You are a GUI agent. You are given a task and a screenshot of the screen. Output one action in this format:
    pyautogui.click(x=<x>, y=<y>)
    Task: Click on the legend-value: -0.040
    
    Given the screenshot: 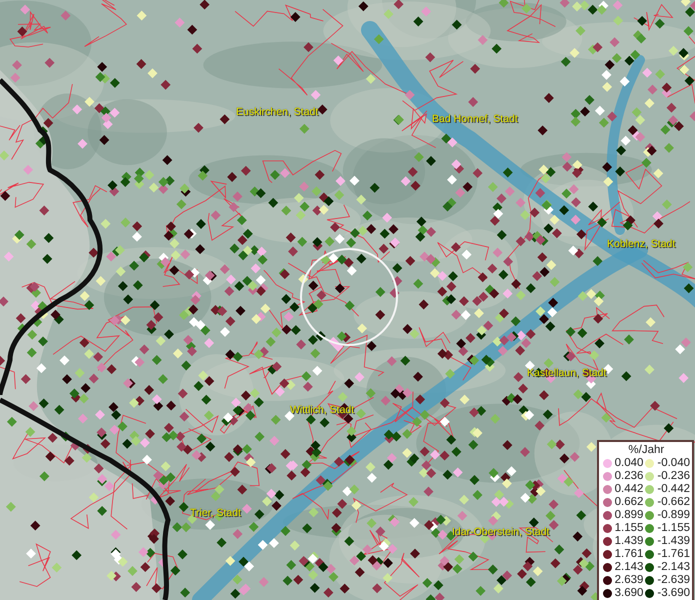 What is the action you would take?
    pyautogui.click(x=673, y=463)
    